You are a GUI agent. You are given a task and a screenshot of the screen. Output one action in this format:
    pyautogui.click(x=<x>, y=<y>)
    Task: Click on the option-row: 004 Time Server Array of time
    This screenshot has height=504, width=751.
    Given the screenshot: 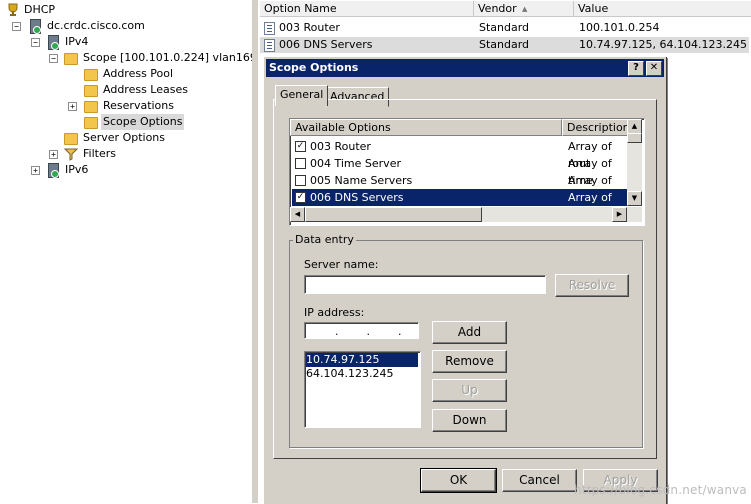 What is the action you would take?
    pyautogui.click(x=459, y=171)
    